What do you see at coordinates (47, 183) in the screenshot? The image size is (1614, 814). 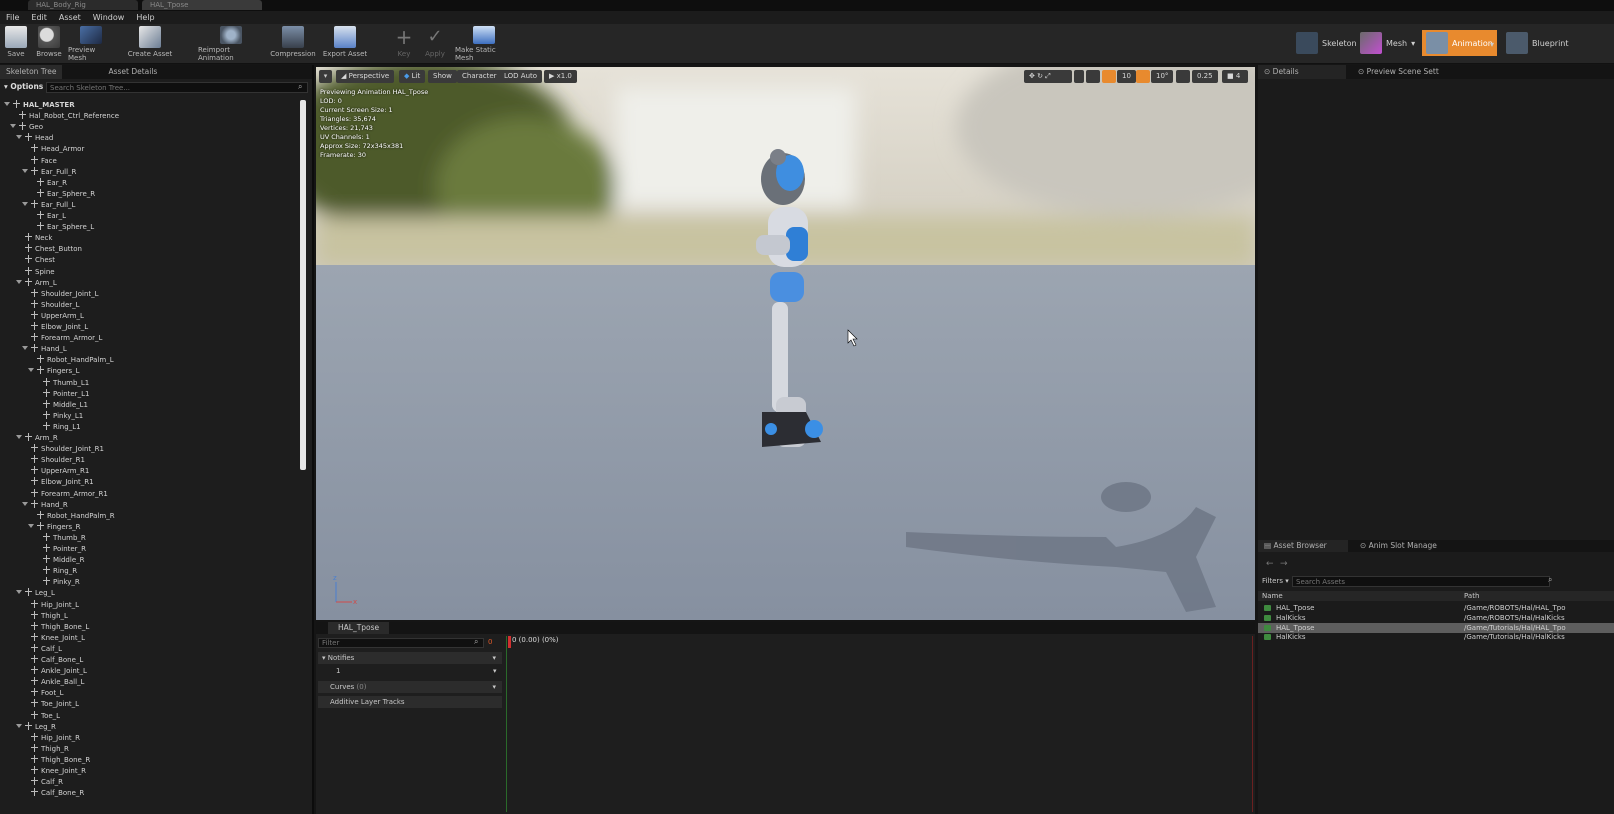 I see `tree-row: Ear_R` at bounding box center [47, 183].